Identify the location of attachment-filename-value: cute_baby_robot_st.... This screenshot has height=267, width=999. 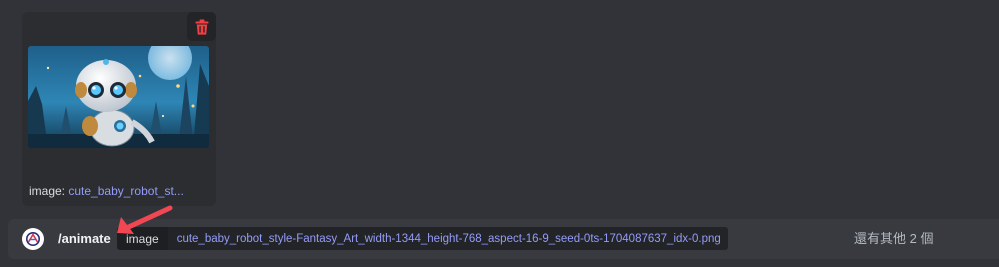
(125, 191).